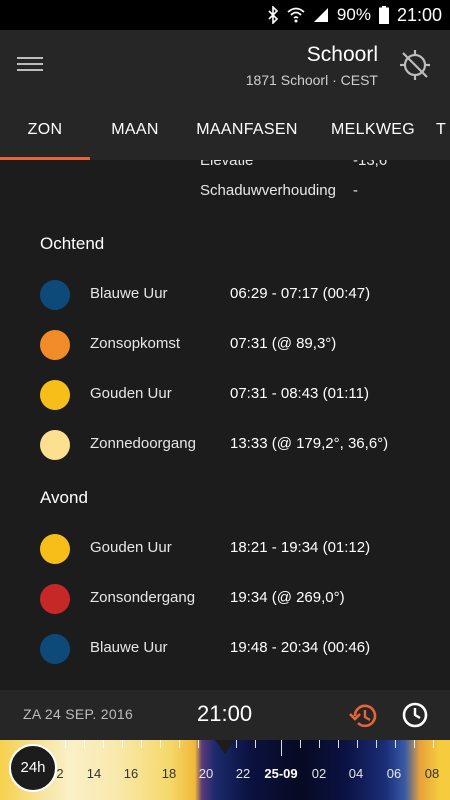 The image size is (450, 800). I want to click on timeline-label: 2, so click(60, 773).